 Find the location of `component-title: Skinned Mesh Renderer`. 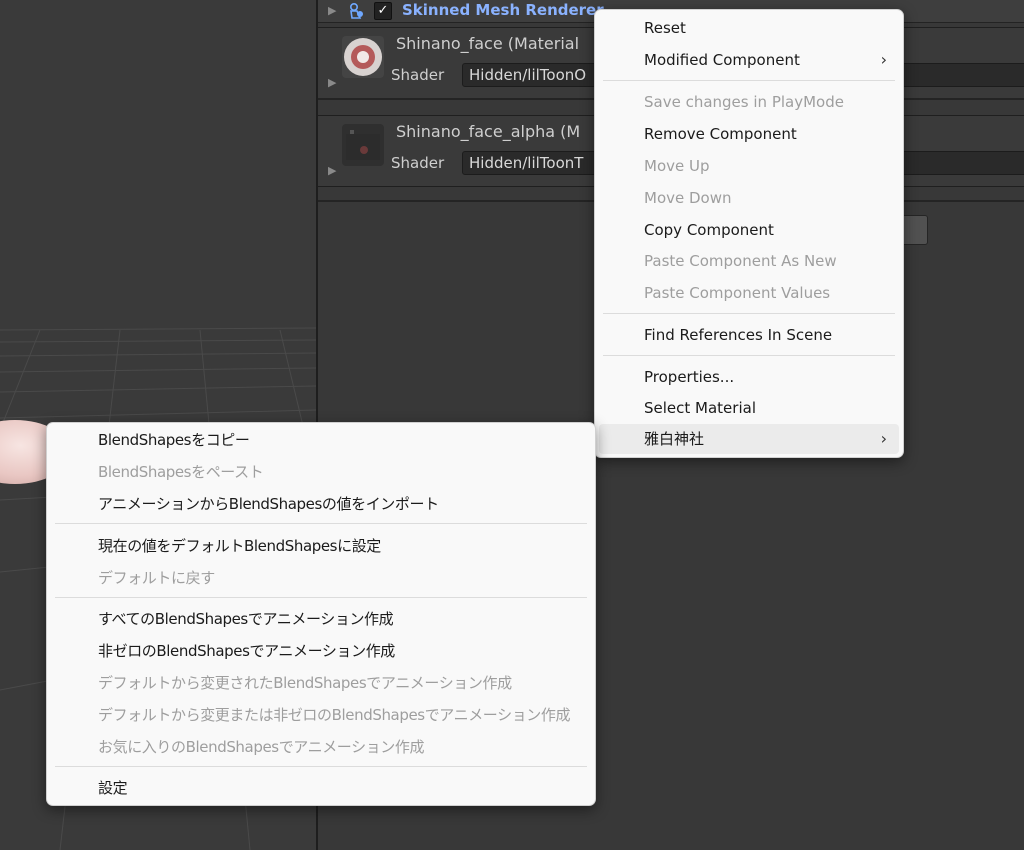

component-title: Skinned Mesh Renderer is located at coordinates (503, 10).